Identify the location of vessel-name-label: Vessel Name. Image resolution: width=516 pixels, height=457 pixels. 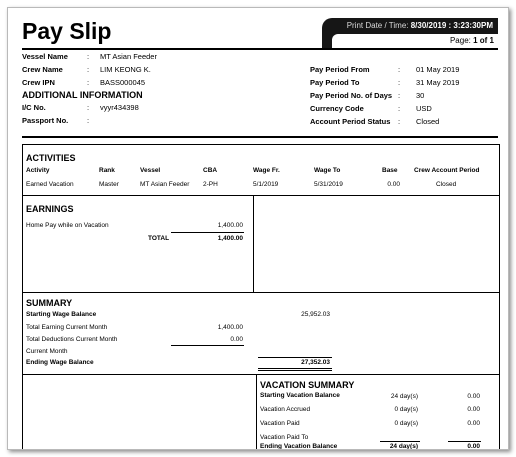
(45, 56).